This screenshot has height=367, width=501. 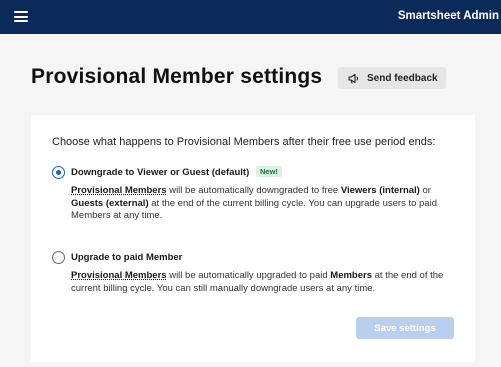 I want to click on top-navigation-bar: Smartsheet Admin, so click(x=250, y=17).